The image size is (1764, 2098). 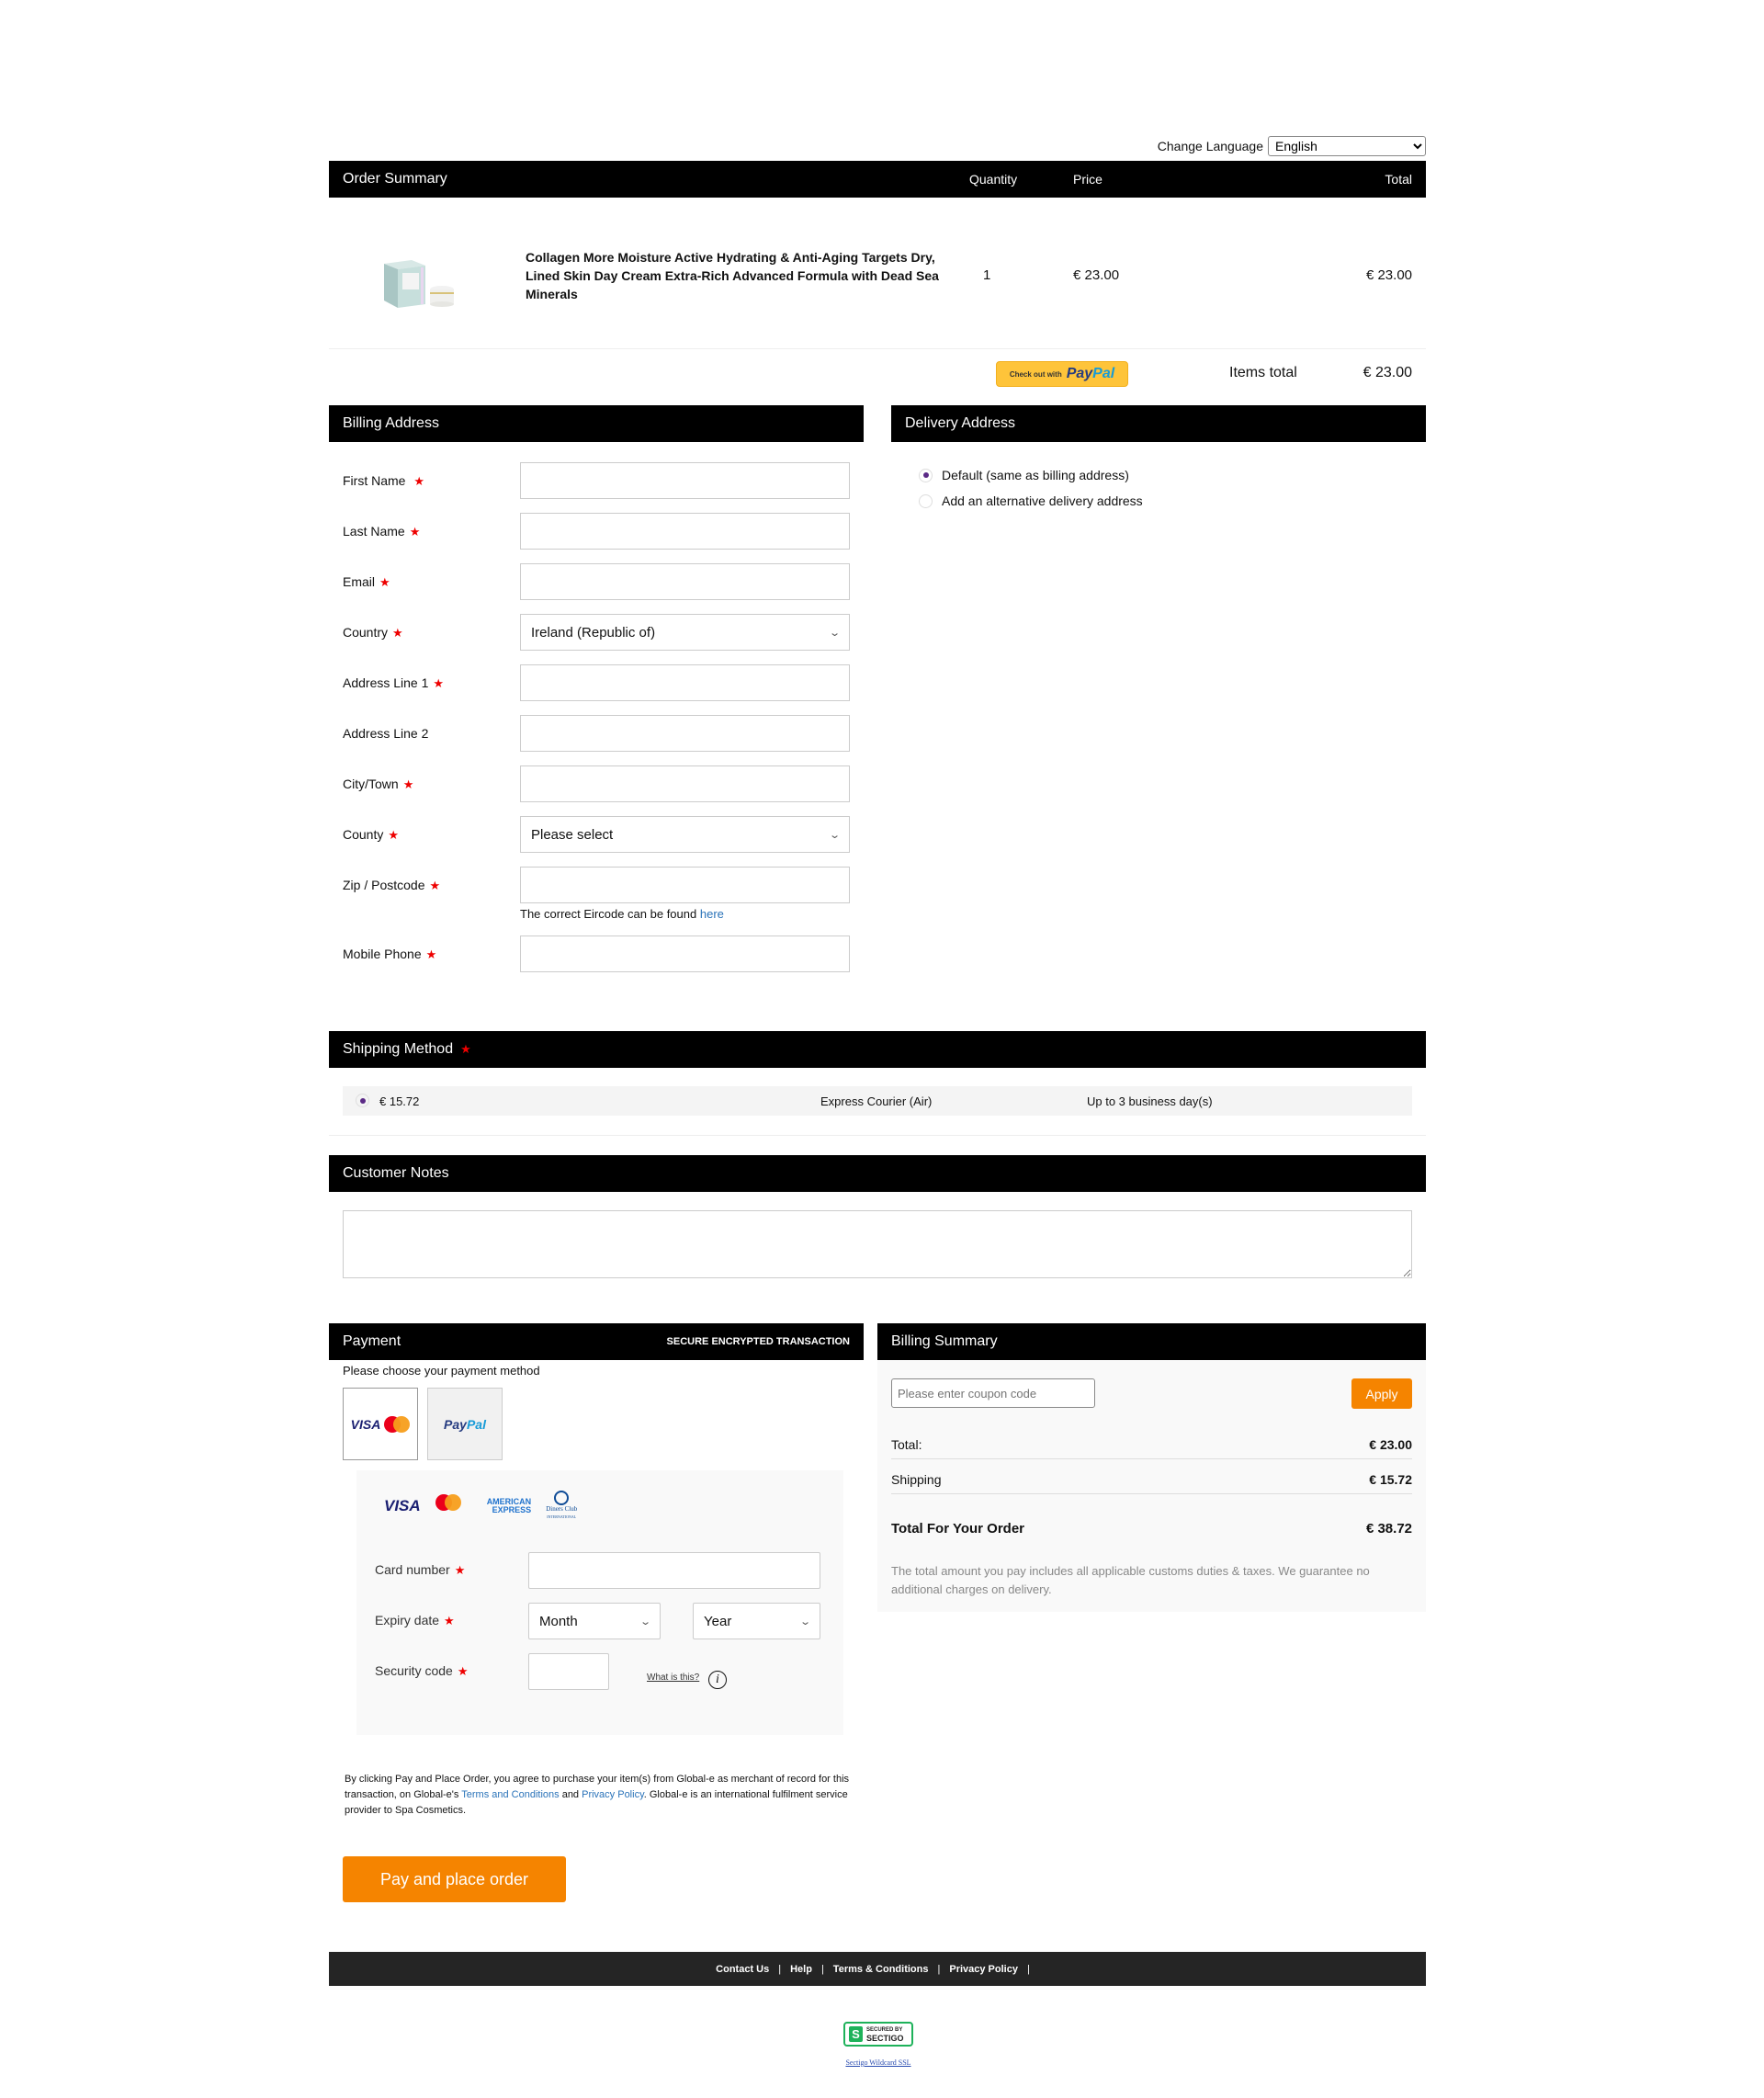 What do you see at coordinates (596, 423) in the screenshot?
I see `billing-address-header: Billing Address` at bounding box center [596, 423].